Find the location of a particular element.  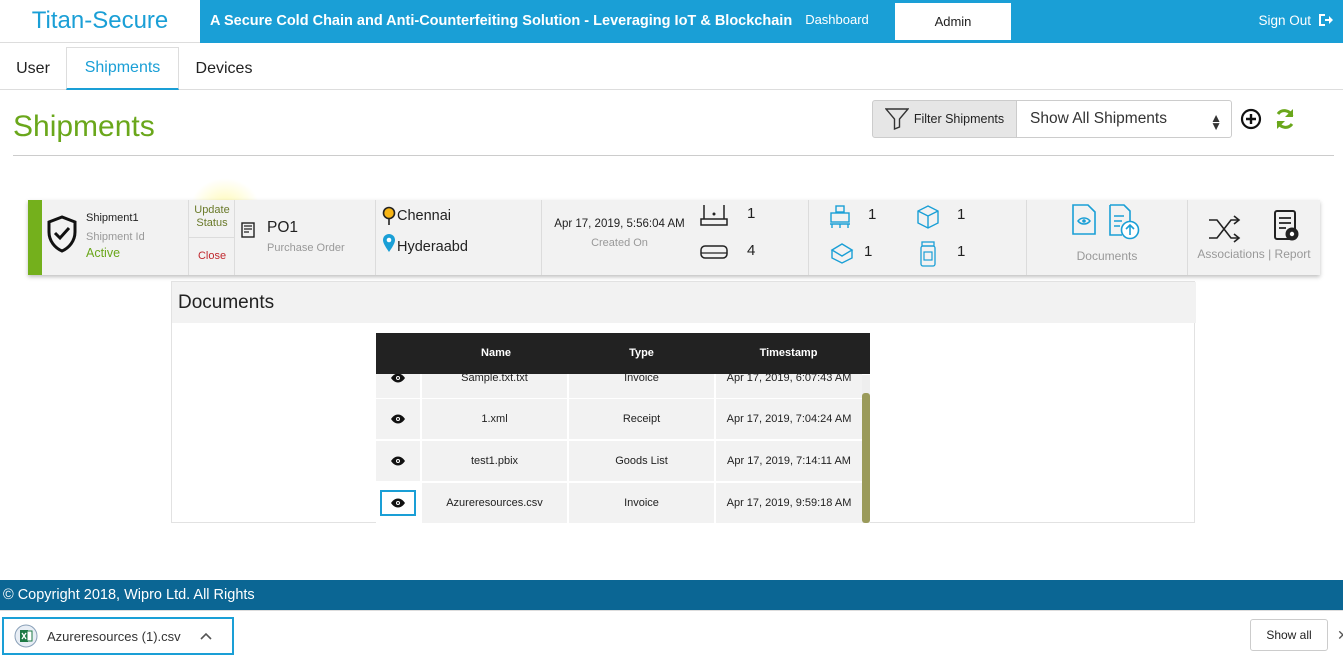

close-download-bar-icon: ✕ is located at coordinates (1340, 635).